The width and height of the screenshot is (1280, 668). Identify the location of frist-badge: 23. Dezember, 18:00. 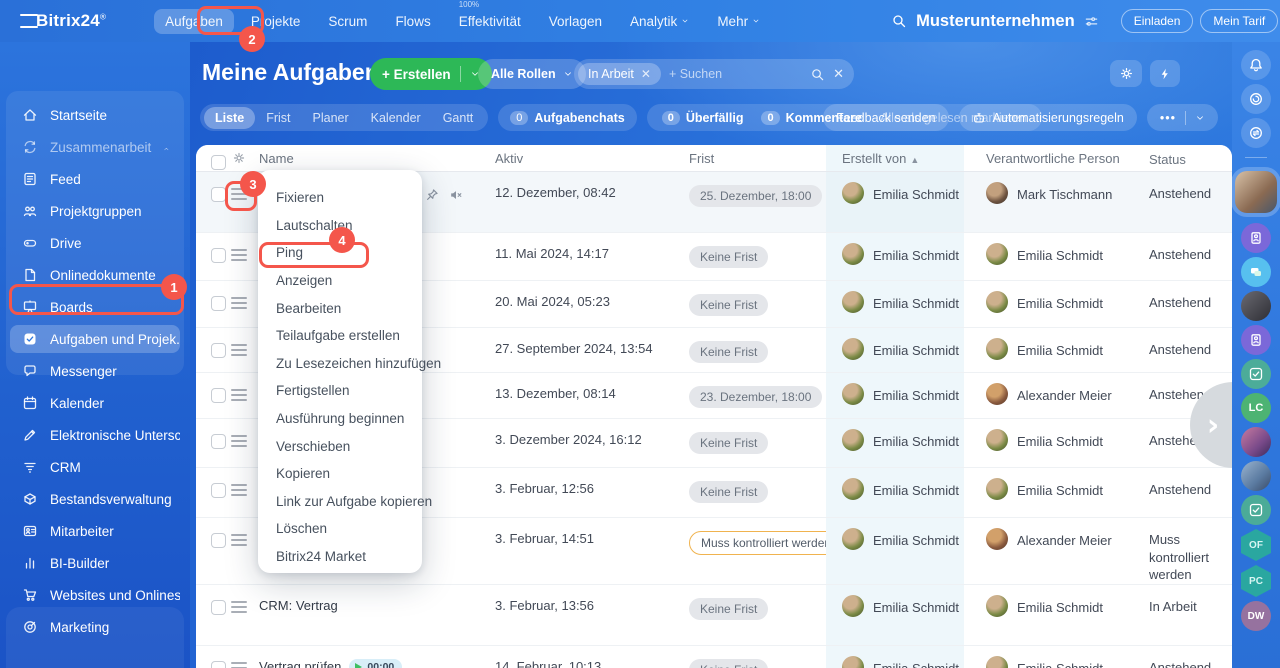
(756, 397).